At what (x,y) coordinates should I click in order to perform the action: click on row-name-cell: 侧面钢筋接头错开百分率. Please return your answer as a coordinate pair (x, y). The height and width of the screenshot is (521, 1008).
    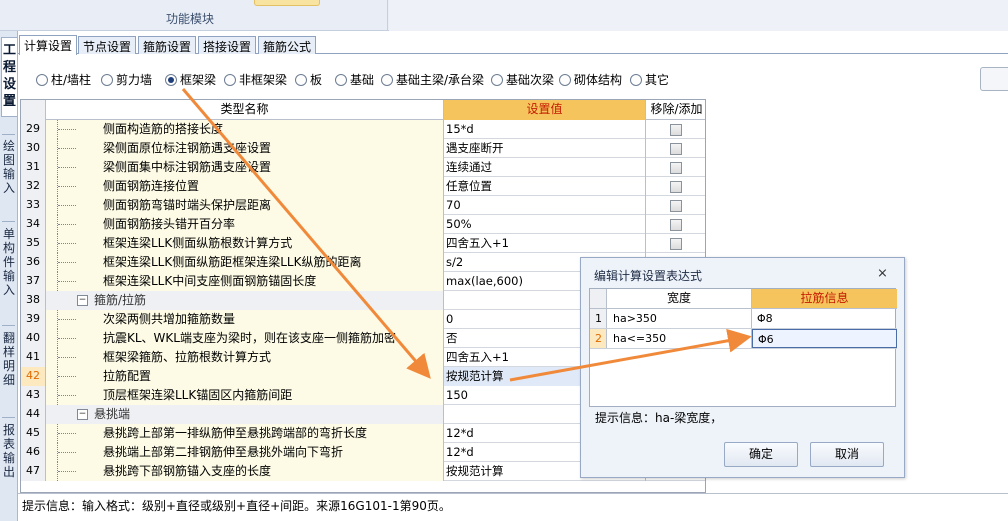
    Looking at the image, I should click on (245, 224).